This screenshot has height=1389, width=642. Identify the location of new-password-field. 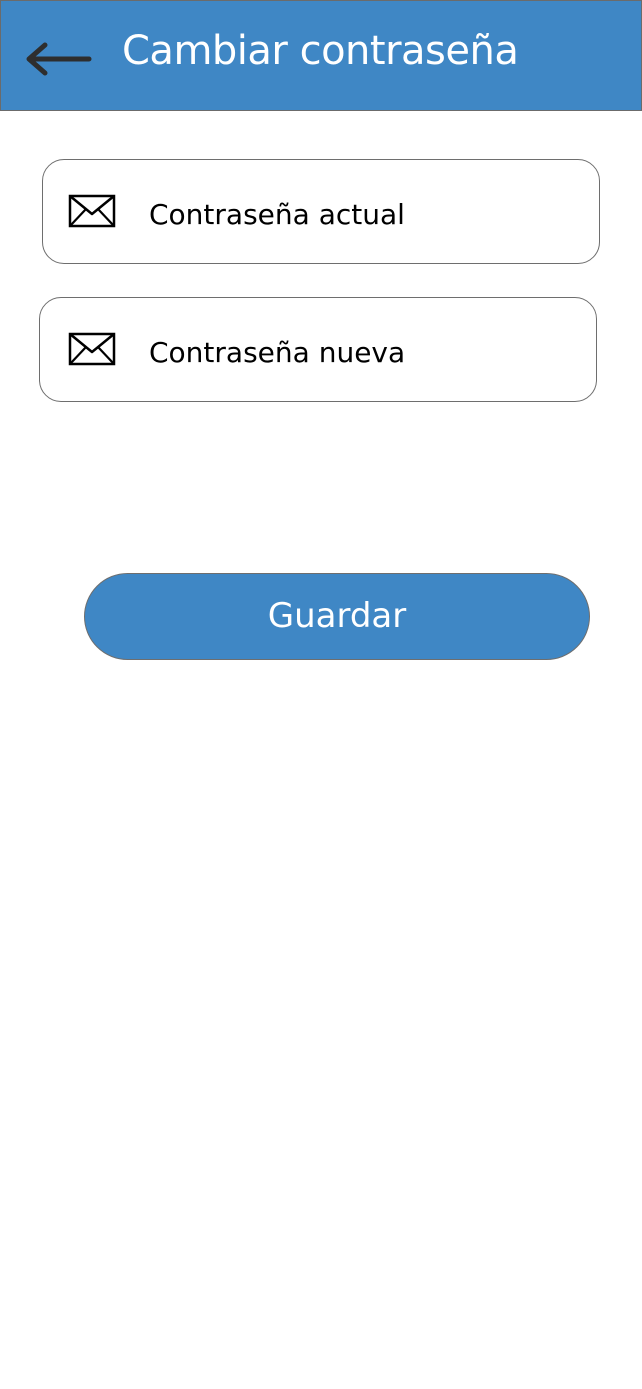
(318, 349).